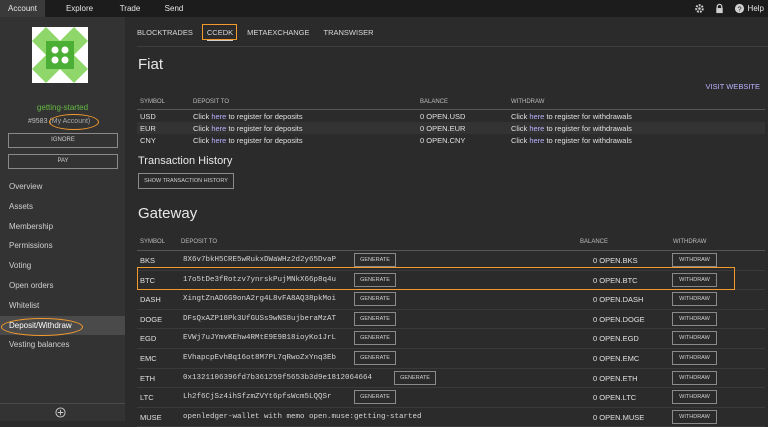  What do you see at coordinates (62, 246) in the screenshot?
I see `sidebar-item-permissions: Permissions` at bounding box center [62, 246].